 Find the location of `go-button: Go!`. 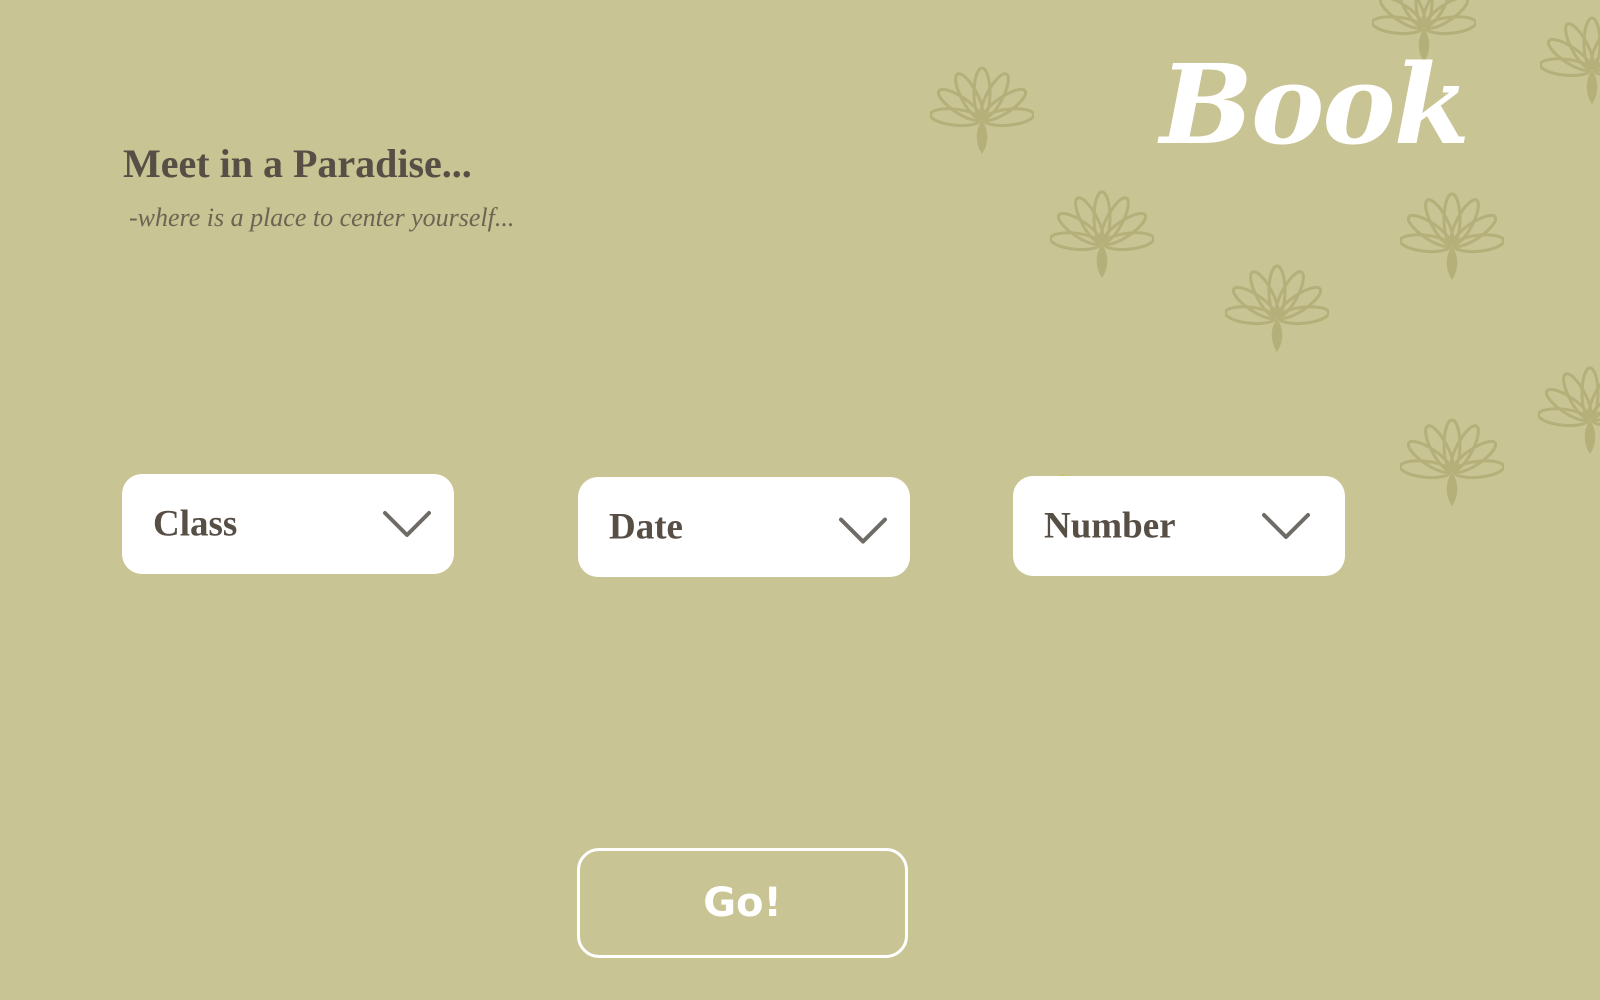

go-button: Go! is located at coordinates (742, 903).